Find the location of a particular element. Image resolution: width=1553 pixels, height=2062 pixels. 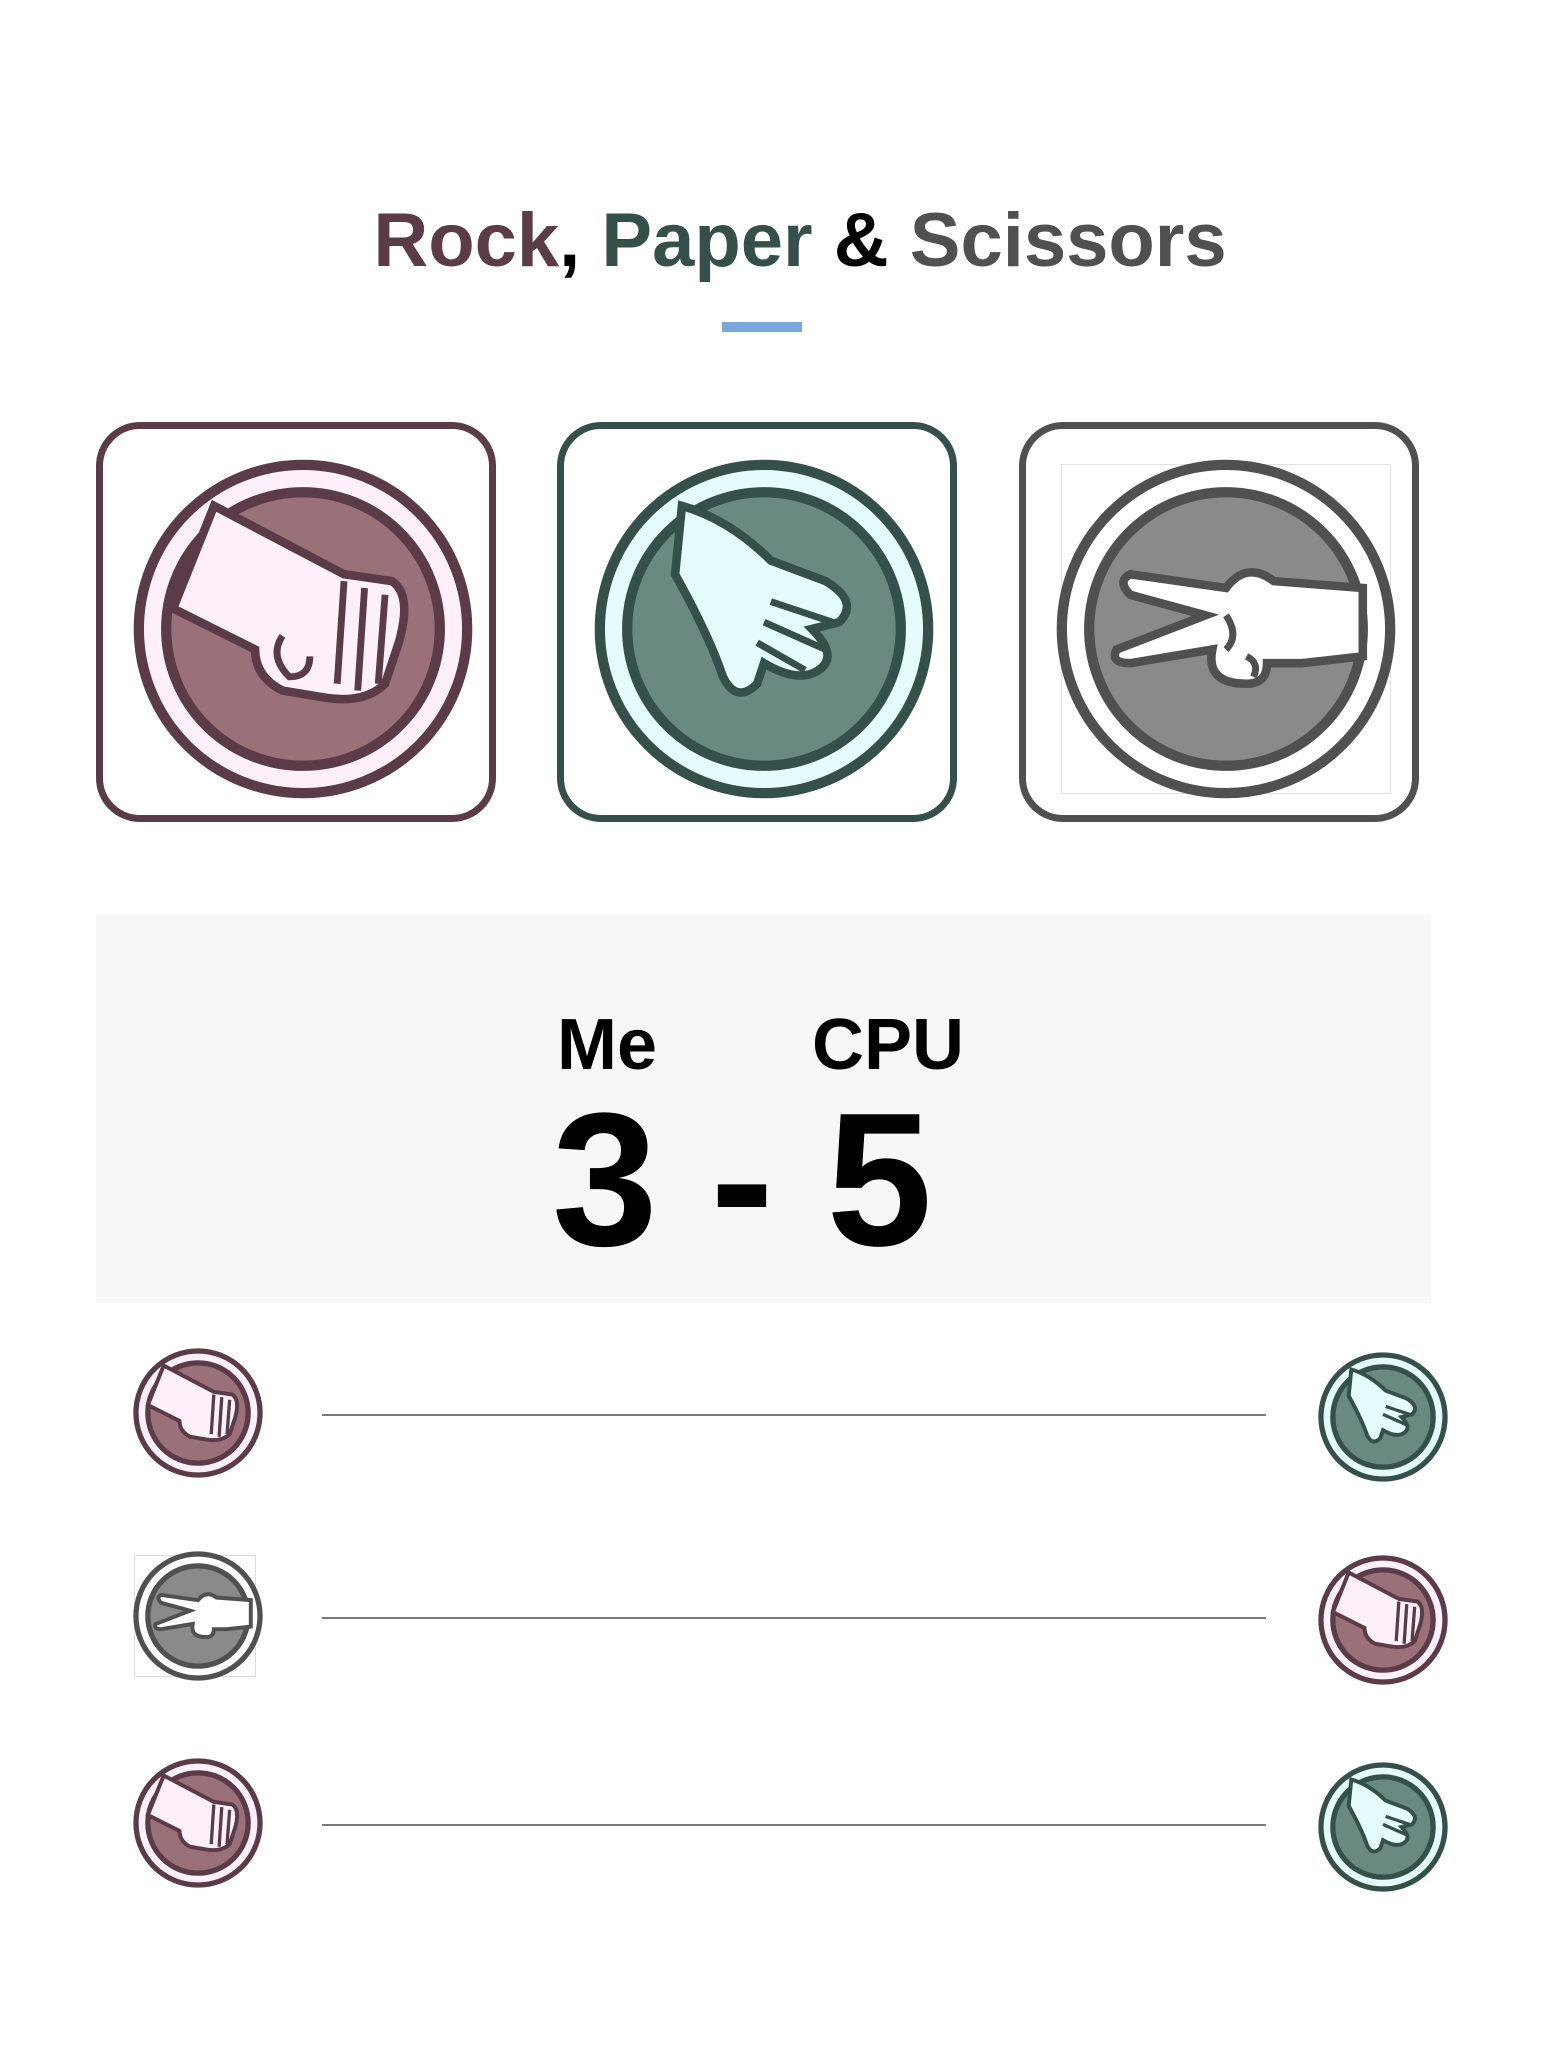

title-comma: , is located at coordinates (580, 240).